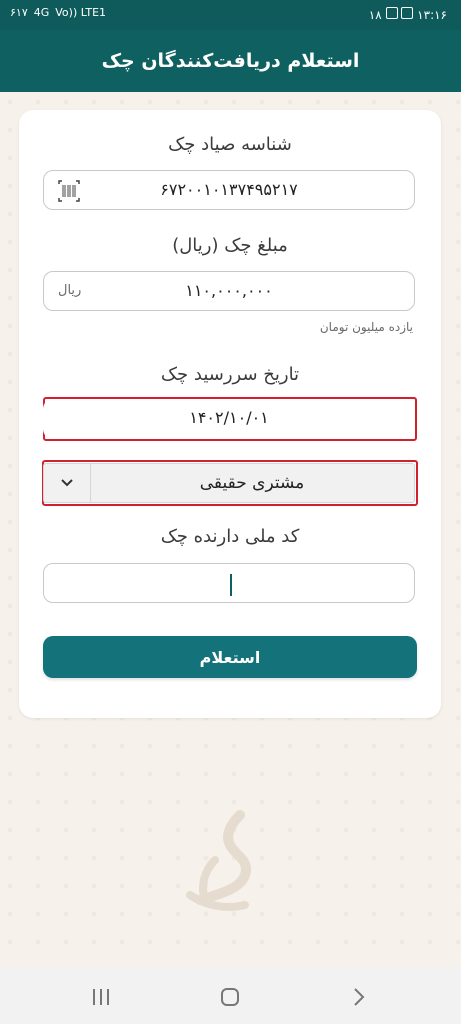  I want to click on inquiry-button: استعلام, so click(230, 657).